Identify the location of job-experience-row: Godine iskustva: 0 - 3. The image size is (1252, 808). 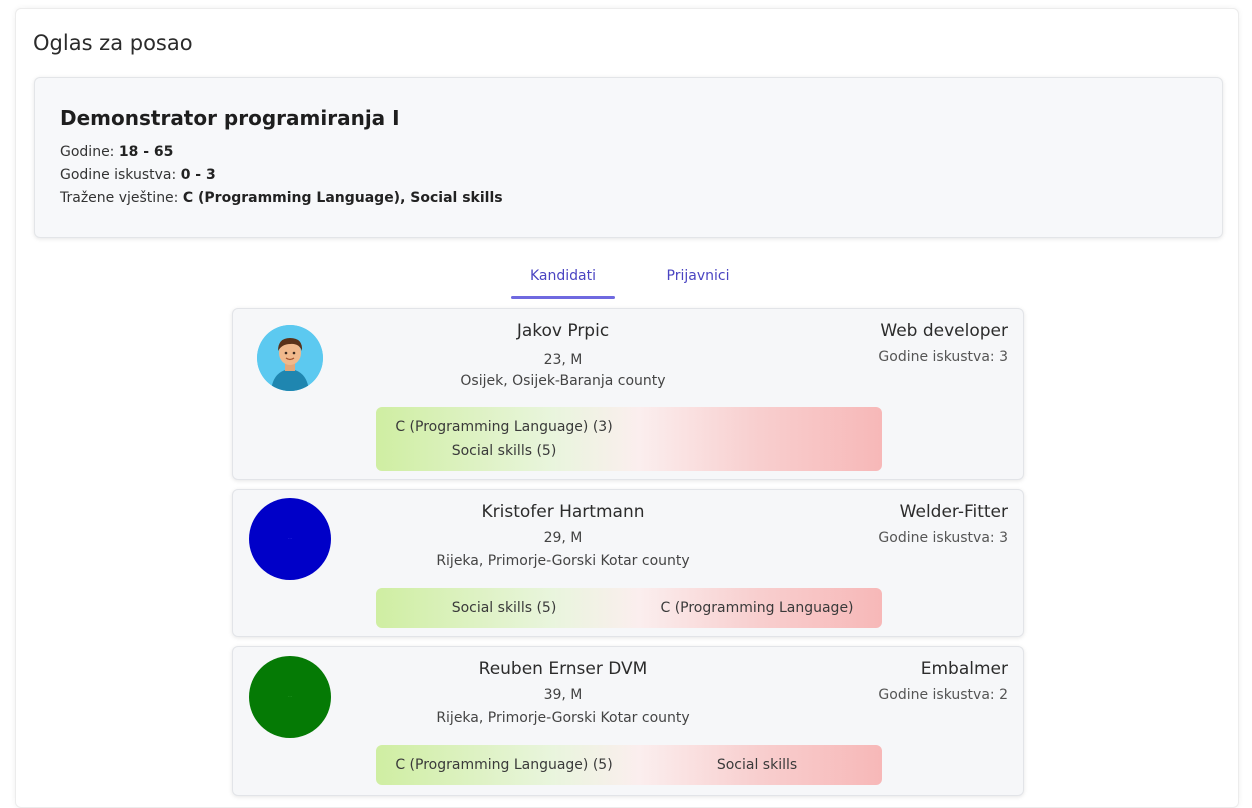
(138, 175).